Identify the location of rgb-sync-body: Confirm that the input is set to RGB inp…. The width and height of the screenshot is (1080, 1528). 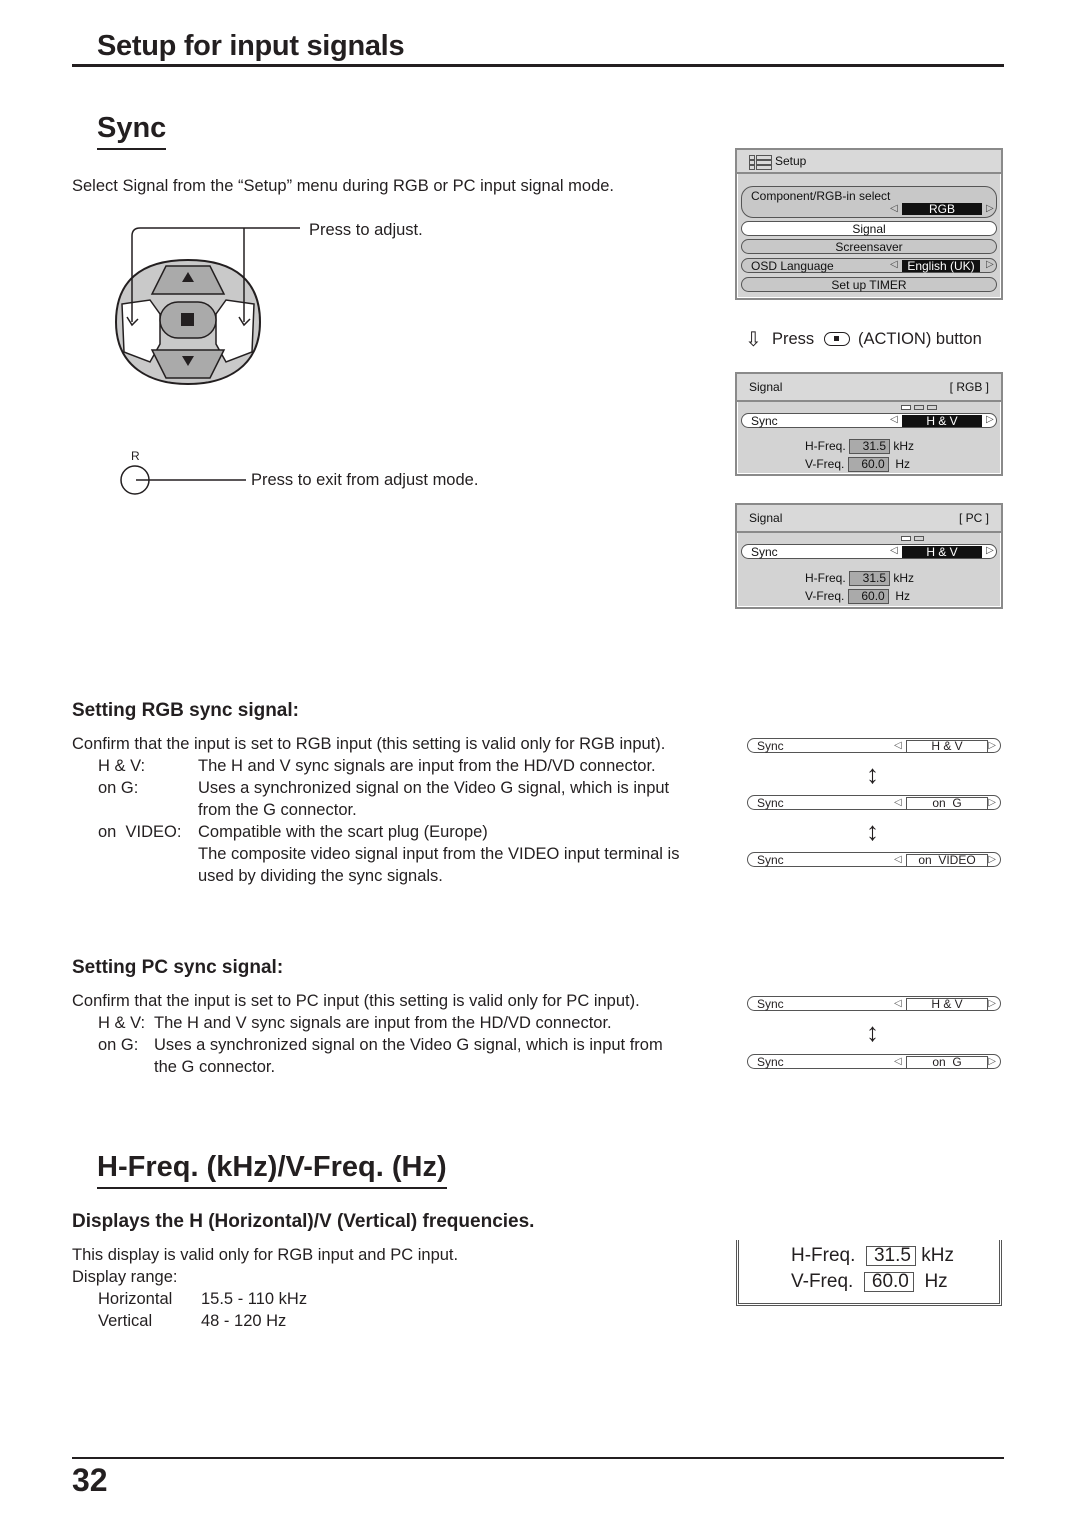
(376, 810).